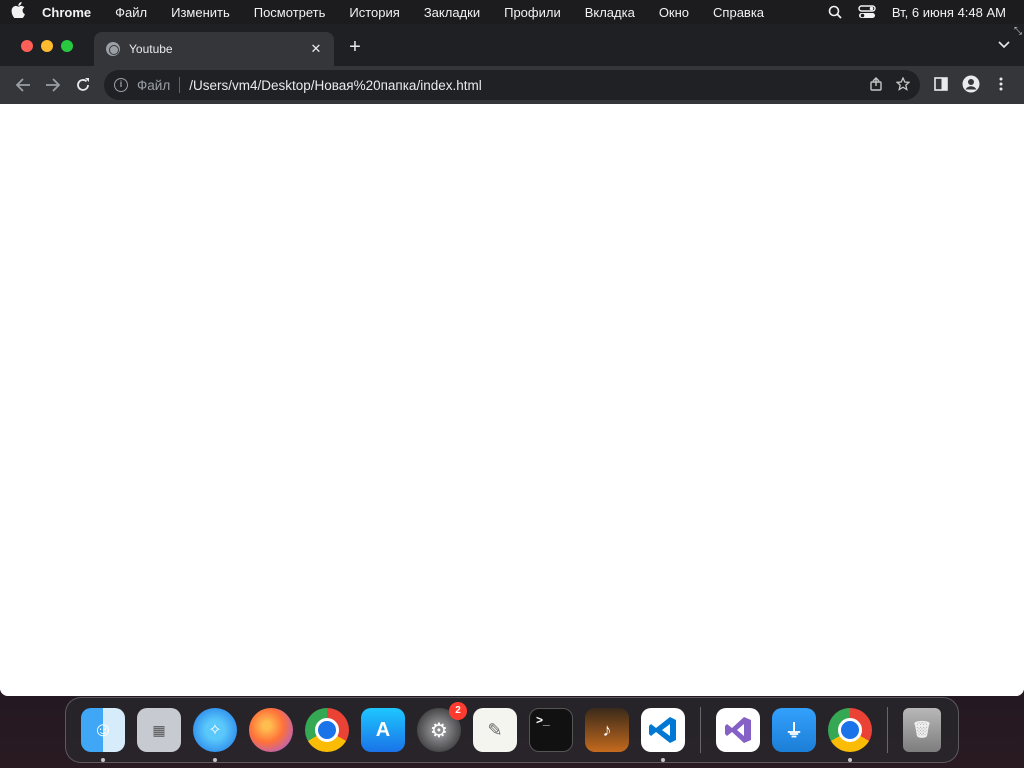  I want to click on menu-window: Окно, so click(674, 12).